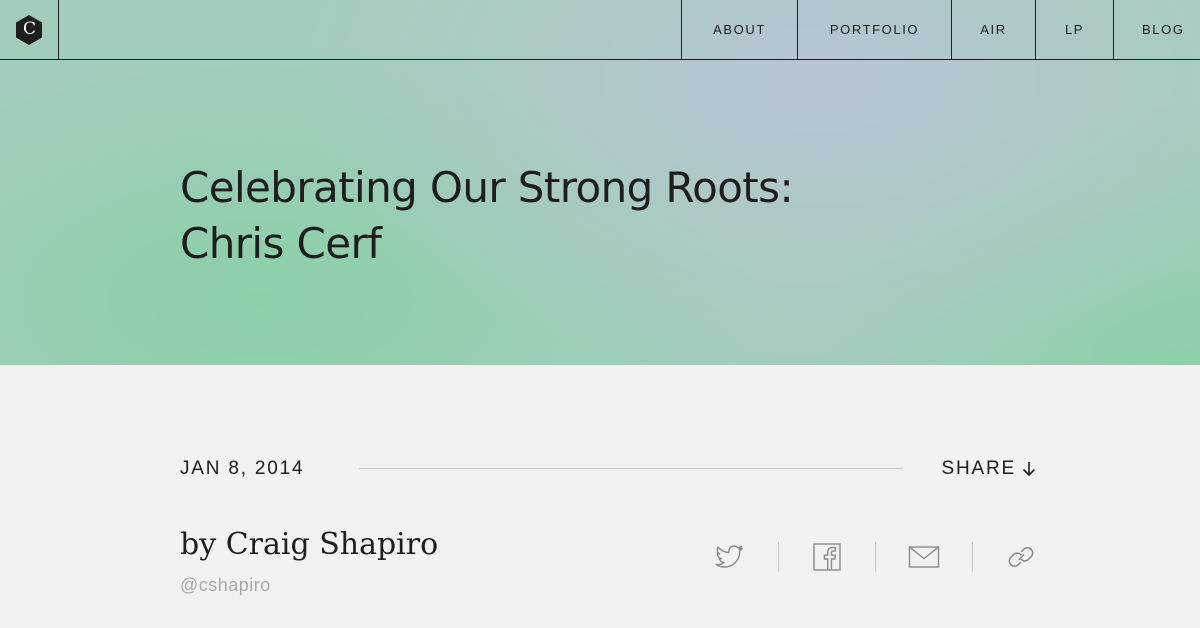  I want to click on facebook-icon, so click(827, 557).